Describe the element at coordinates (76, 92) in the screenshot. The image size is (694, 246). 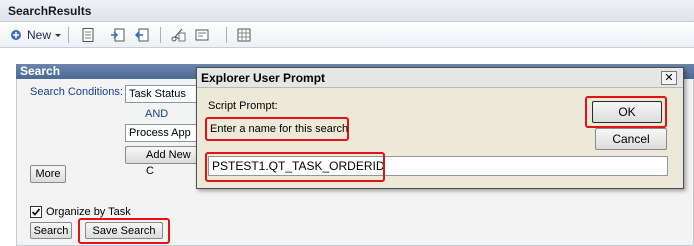
I see `search-conditions-label: Search Conditions:` at that location.